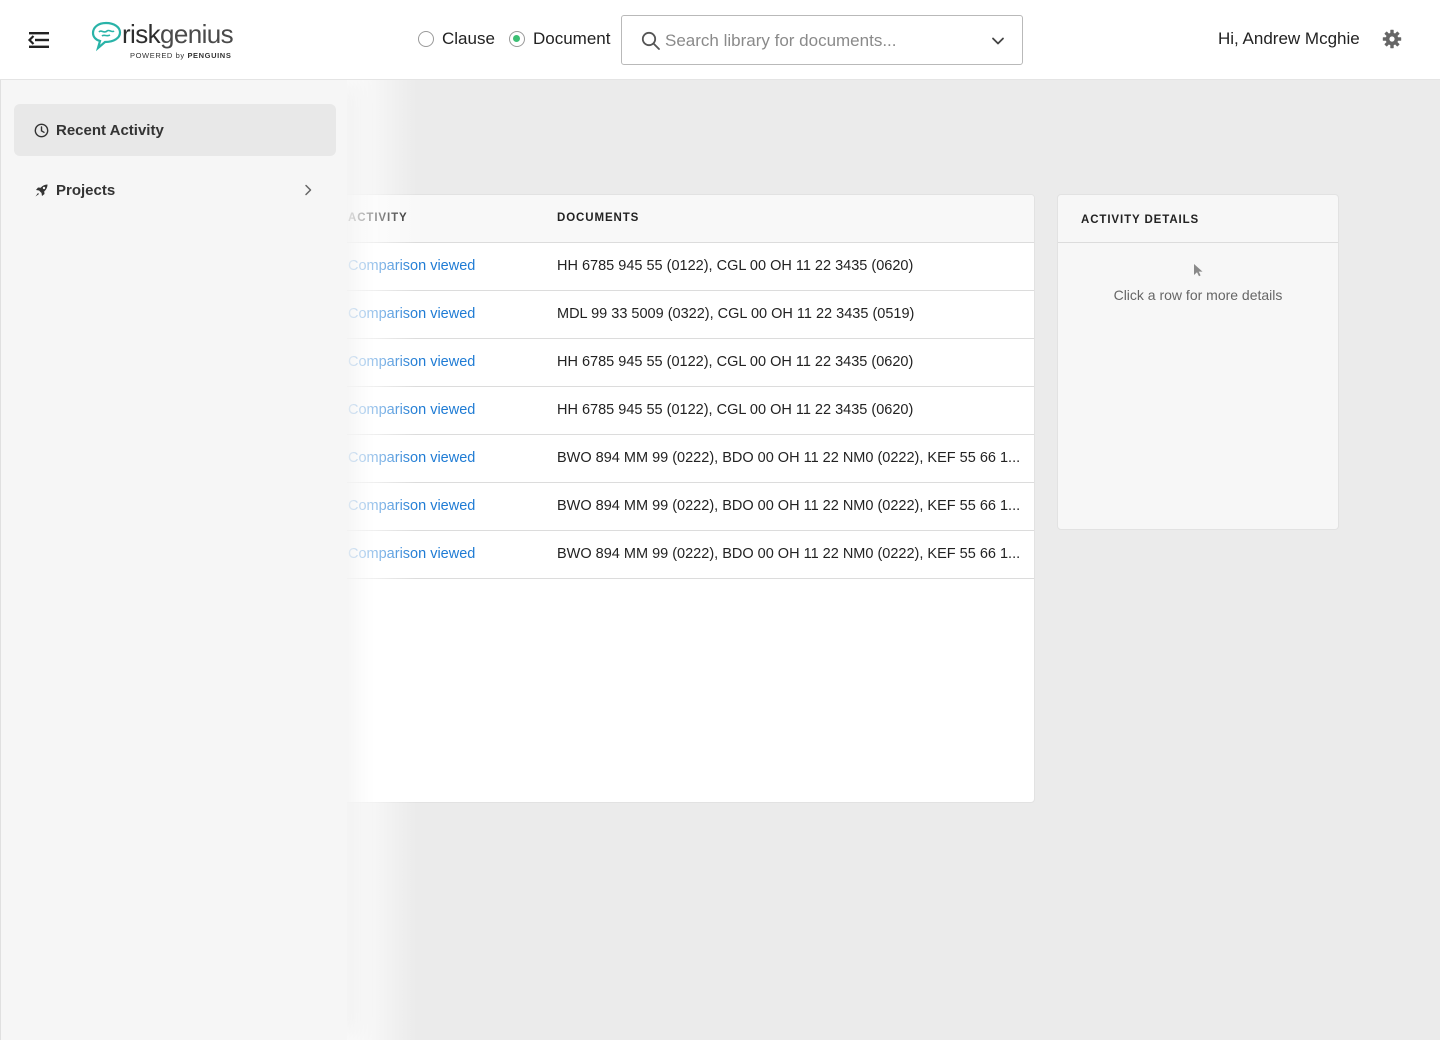 The image size is (1440, 1040). Describe the element at coordinates (110, 130) in the screenshot. I see `sidebar-item-label: Recent Activity` at that location.